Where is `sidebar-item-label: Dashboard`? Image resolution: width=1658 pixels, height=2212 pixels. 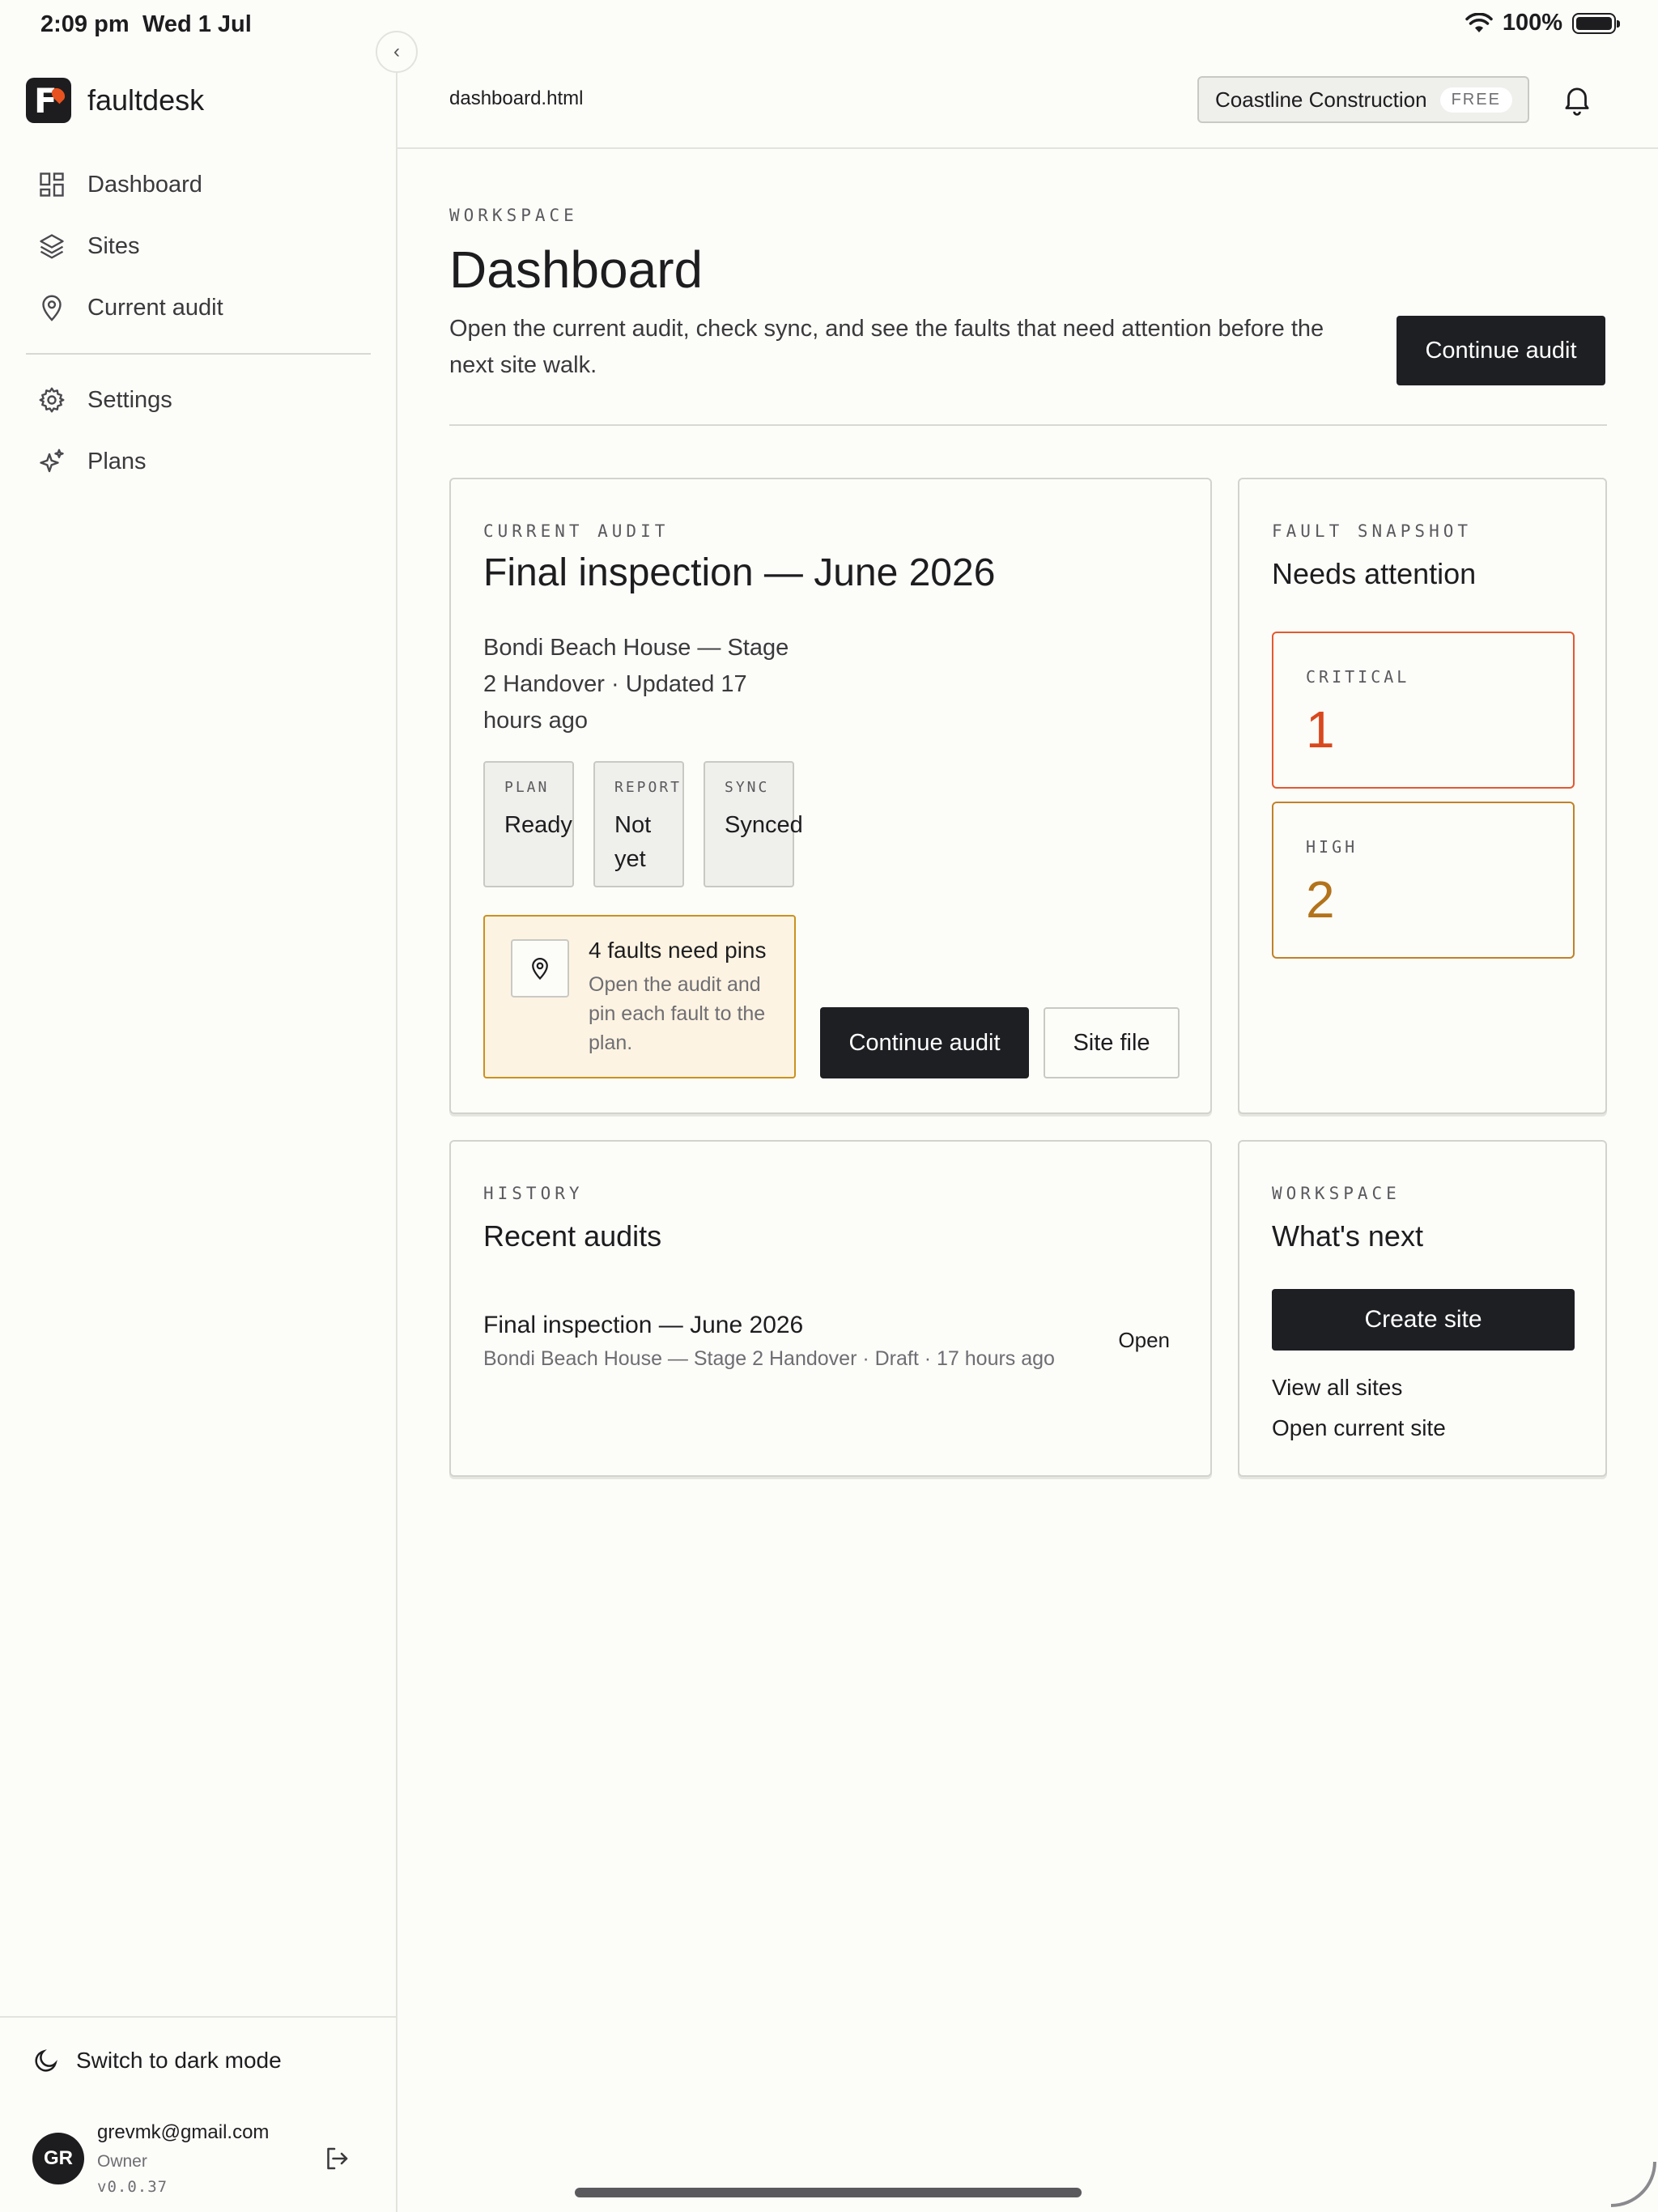 sidebar-item-label: Dashboard is located at coordinates (144, 185).